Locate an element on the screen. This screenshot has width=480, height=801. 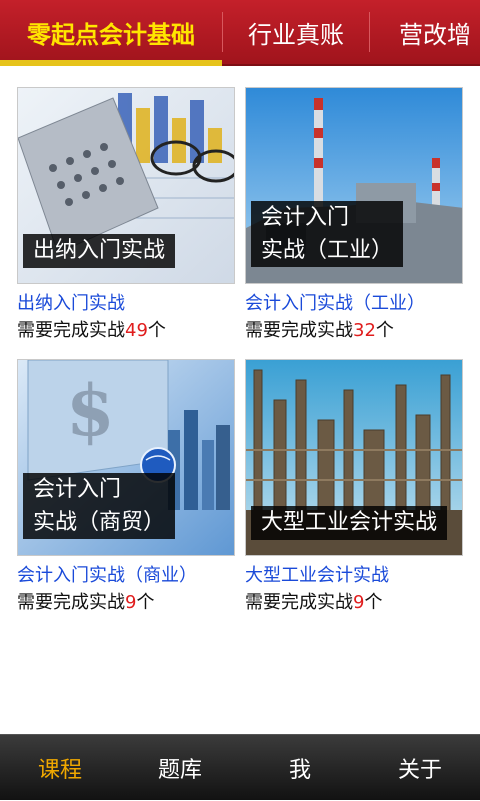
requirement-count: 49 is located at coordinates (136, 330).